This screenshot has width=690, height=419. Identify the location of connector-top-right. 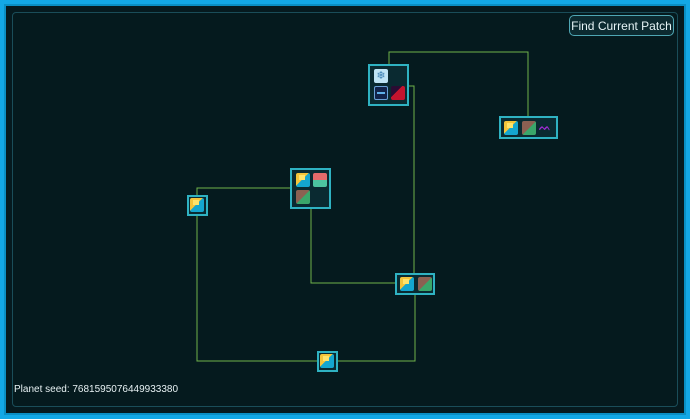
(458, 84).